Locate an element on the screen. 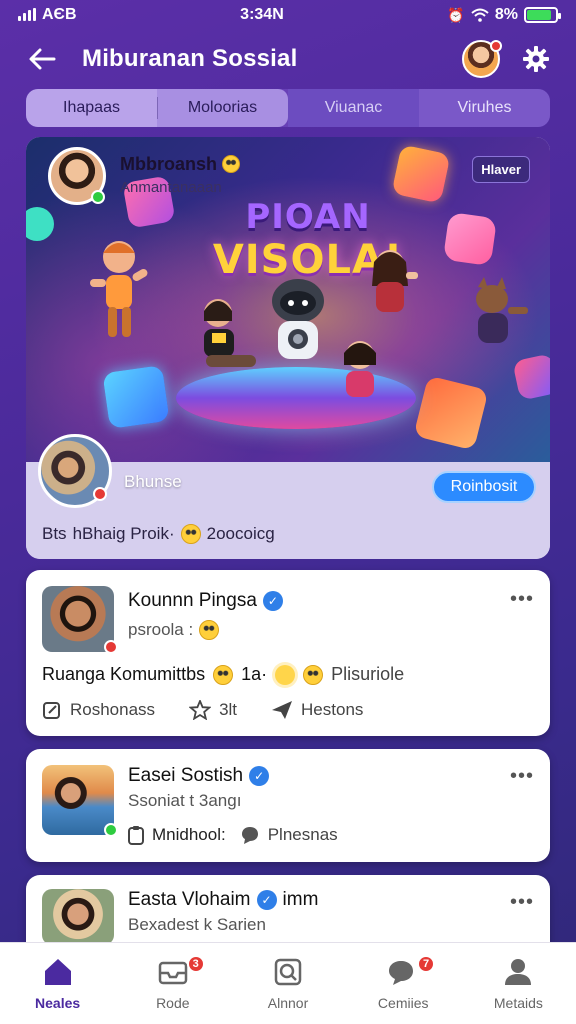 Image resolution: width=576 pixels, height=1024 pixels. send-icon is located at coordinates (282, 710).